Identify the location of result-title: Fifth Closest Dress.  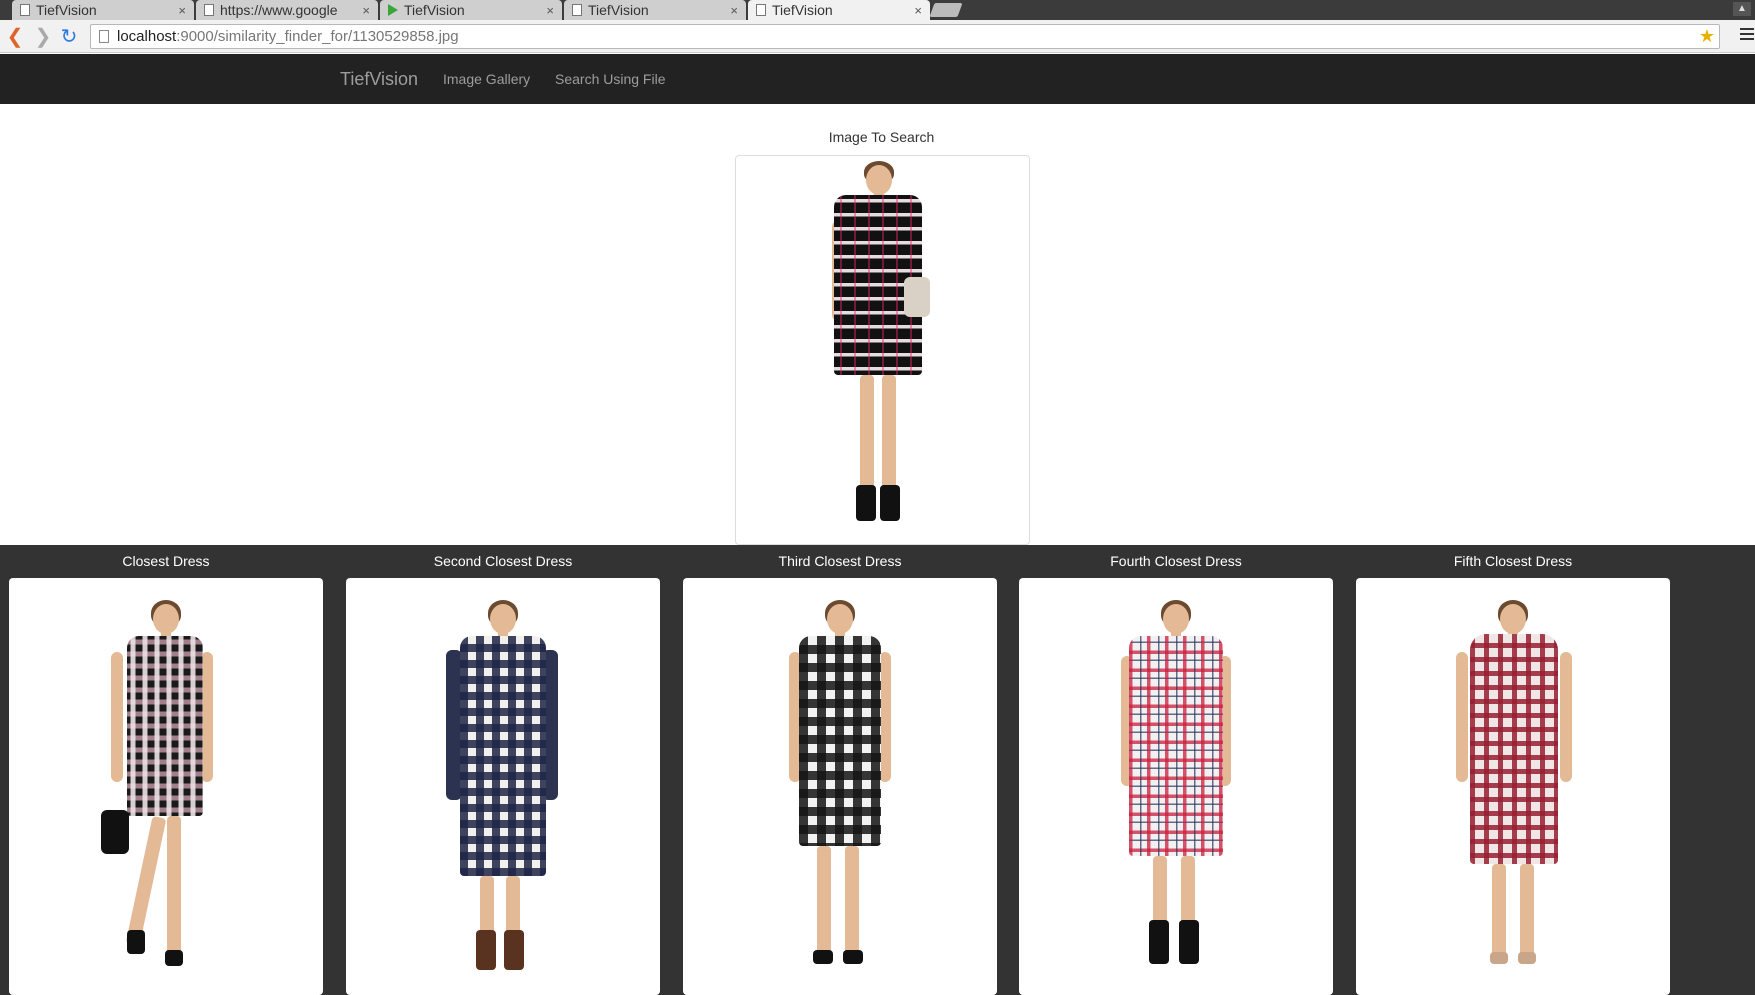
(1513, 561).